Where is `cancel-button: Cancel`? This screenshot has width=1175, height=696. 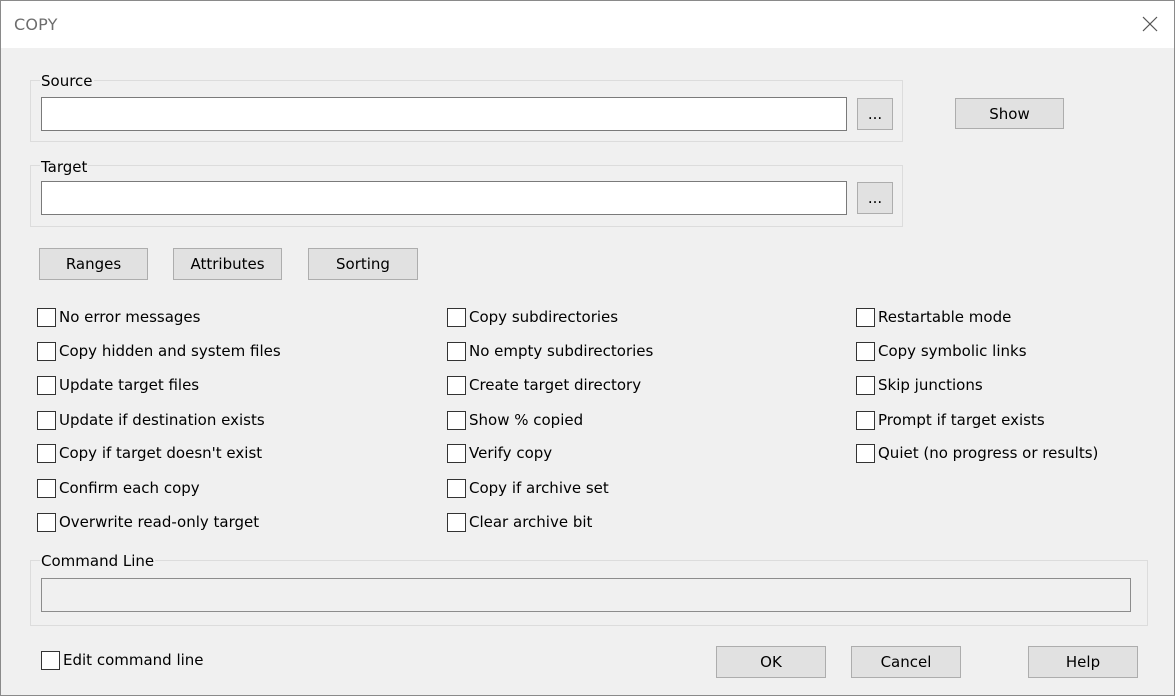 cancel-button: Cancel is located at coordinates (906, 662).